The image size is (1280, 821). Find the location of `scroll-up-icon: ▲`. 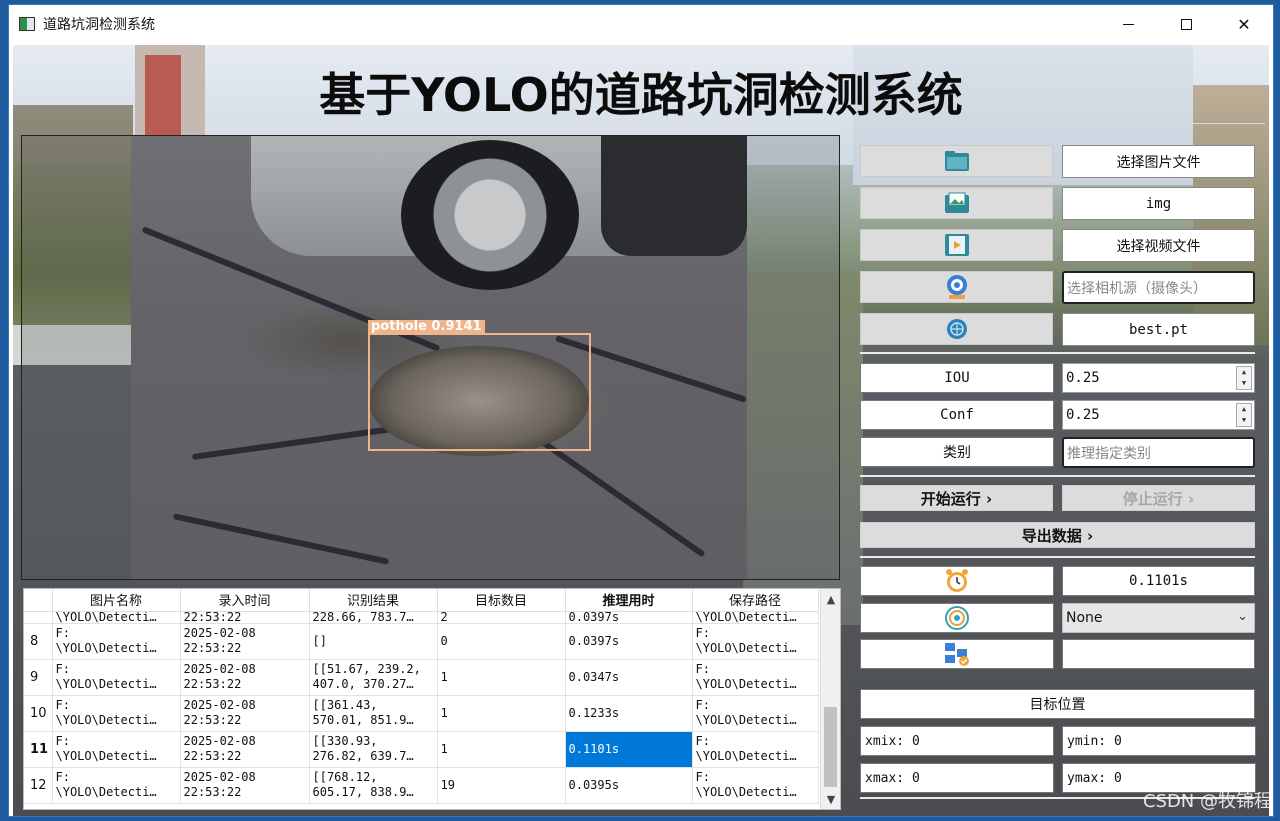

scroll-up-icon: ▲ is located at coordinates (830, 599).